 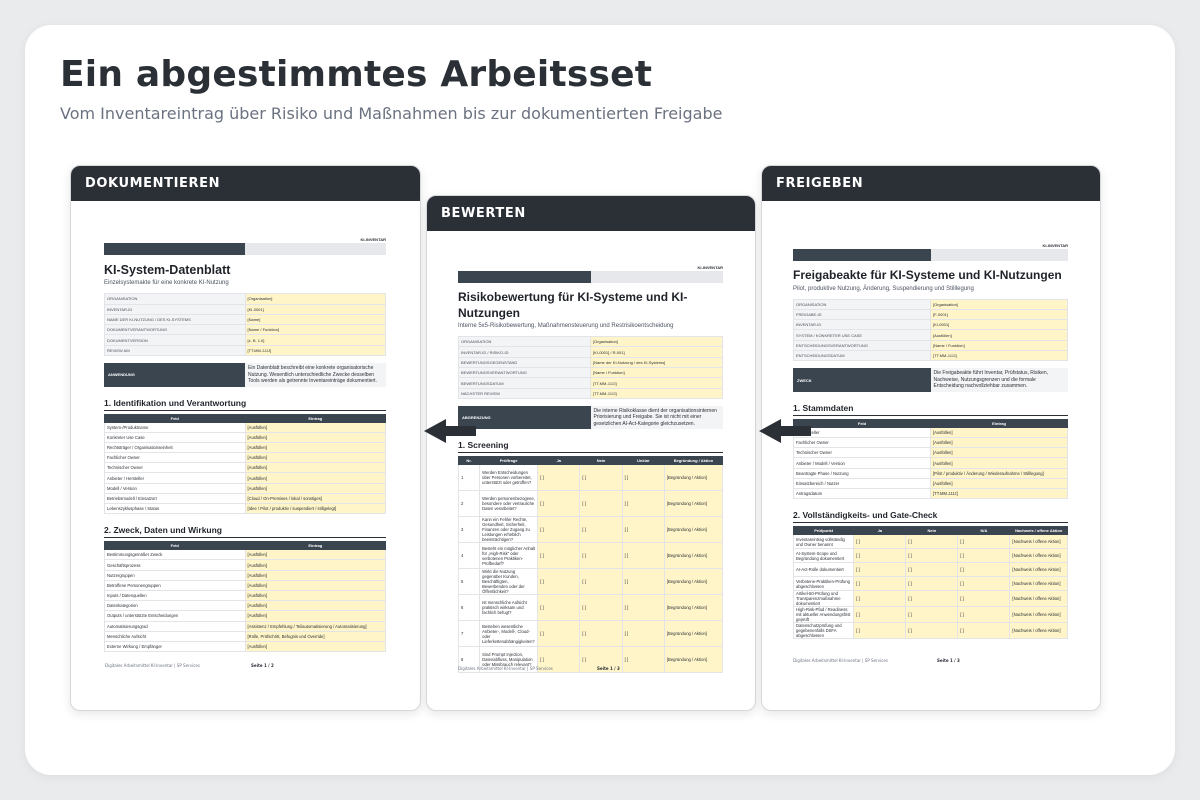 What do you see at coordinates (999, 314) in the screenshot?
I see `meta-value: [F-0001]` at bounding box center [999, 314].